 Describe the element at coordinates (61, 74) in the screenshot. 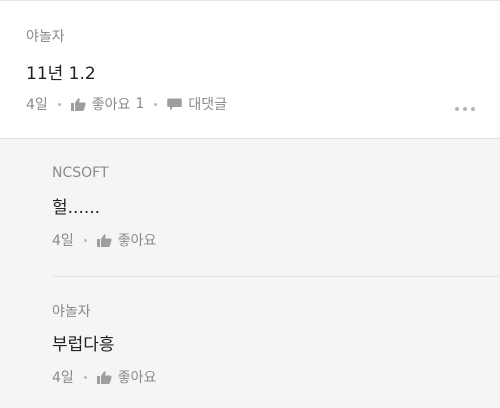

I see `comment-text: 11년 1.2` at that location.